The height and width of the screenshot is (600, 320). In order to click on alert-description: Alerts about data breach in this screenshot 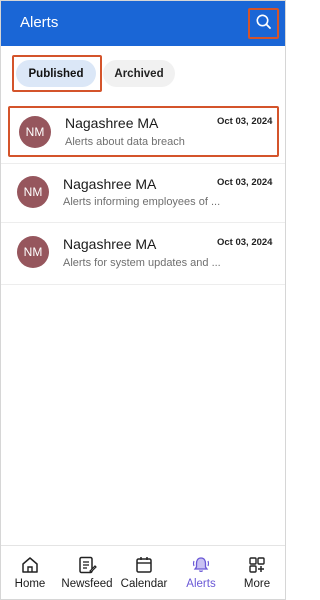, I will do `click(125, 142)`.